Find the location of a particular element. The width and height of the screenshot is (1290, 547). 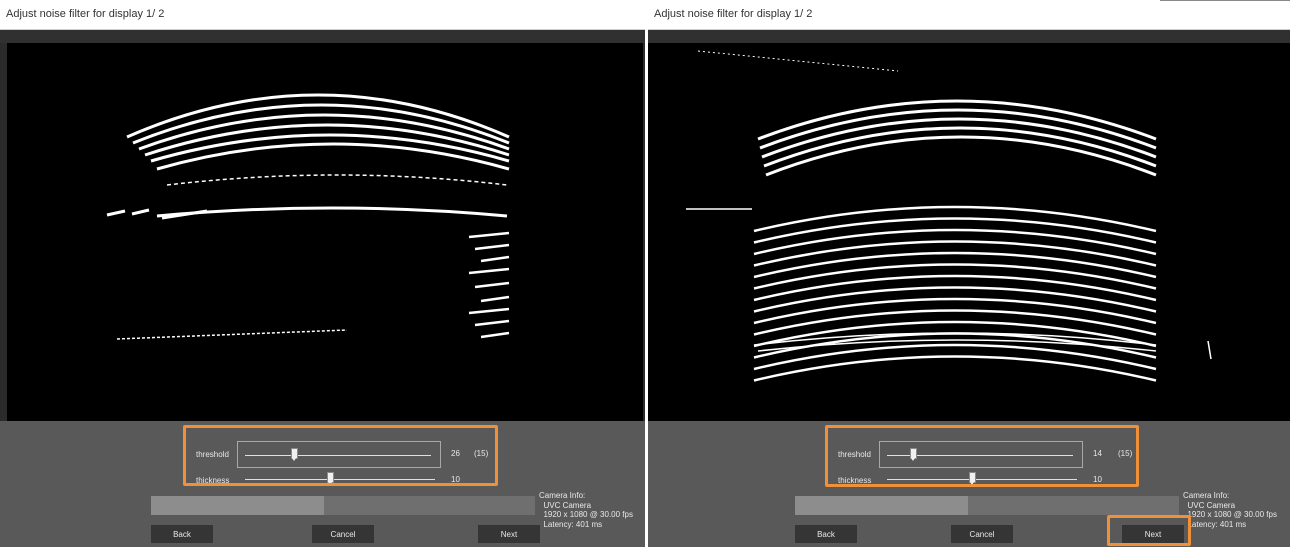

stripe-right-noise is located at coordinates (1209, 350).